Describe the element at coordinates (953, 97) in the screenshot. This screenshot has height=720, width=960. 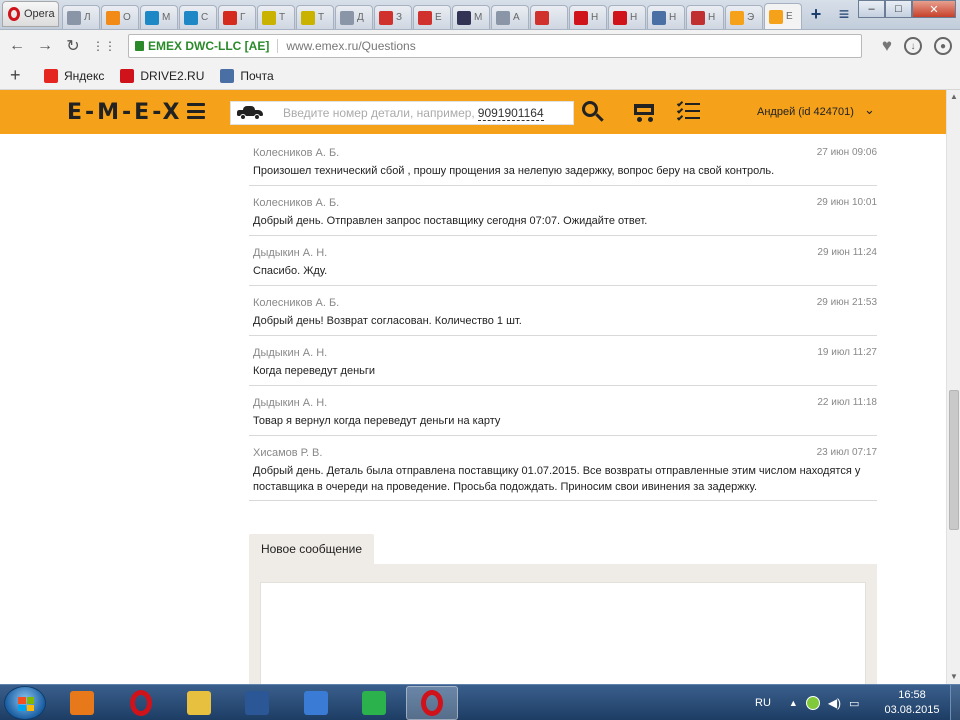
I see `scroll-up-arrow-icon: ▲` at that location.